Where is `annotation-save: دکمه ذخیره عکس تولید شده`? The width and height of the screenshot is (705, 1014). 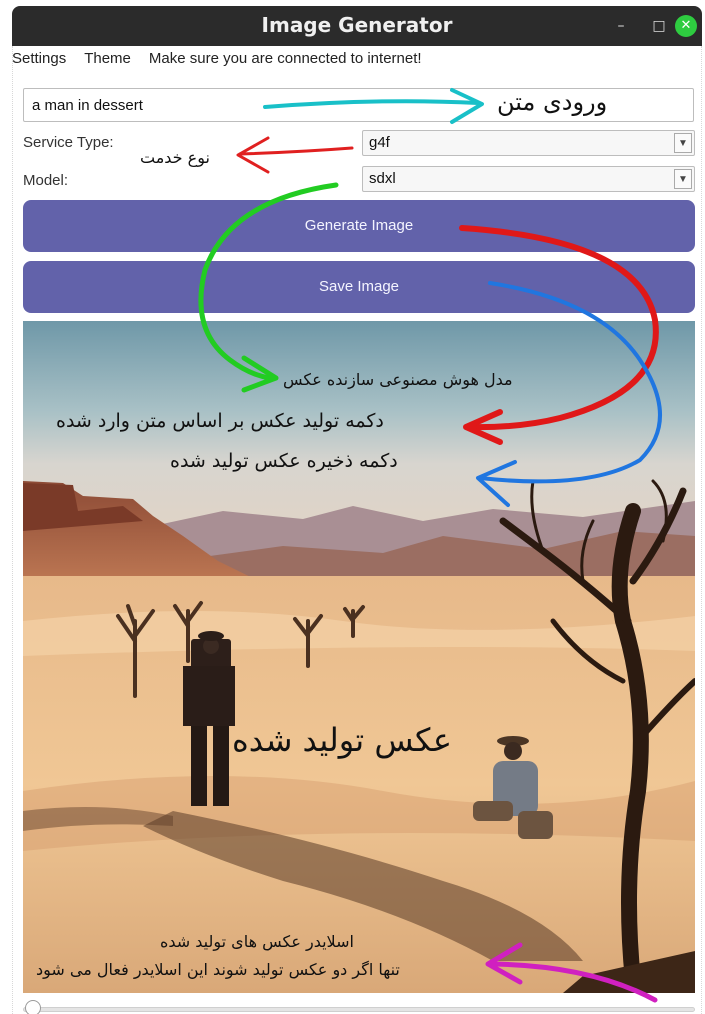
annotation-save: دکمه ذخیره عکس تولید شده is located at coordinates (284, 461).